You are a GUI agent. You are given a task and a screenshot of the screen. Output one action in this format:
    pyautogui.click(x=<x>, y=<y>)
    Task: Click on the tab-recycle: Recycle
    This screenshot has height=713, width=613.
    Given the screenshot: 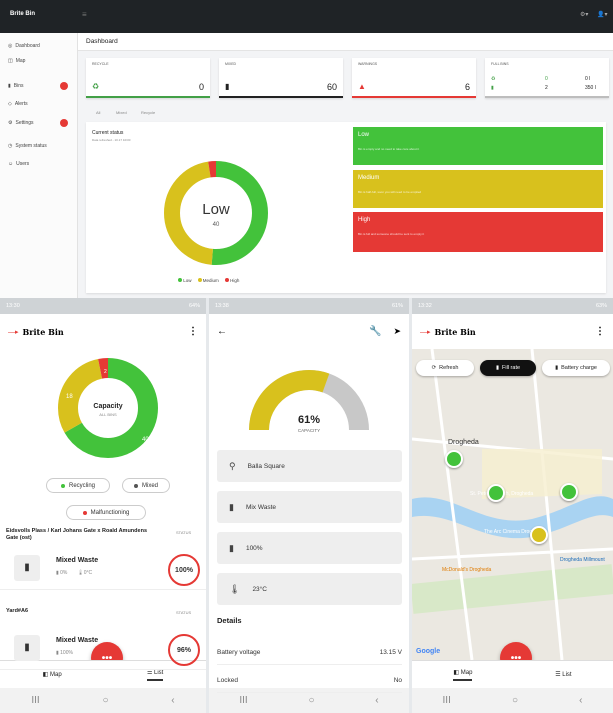 What is the action you would take?
    pyautogui.click(x=148, y=112)
    